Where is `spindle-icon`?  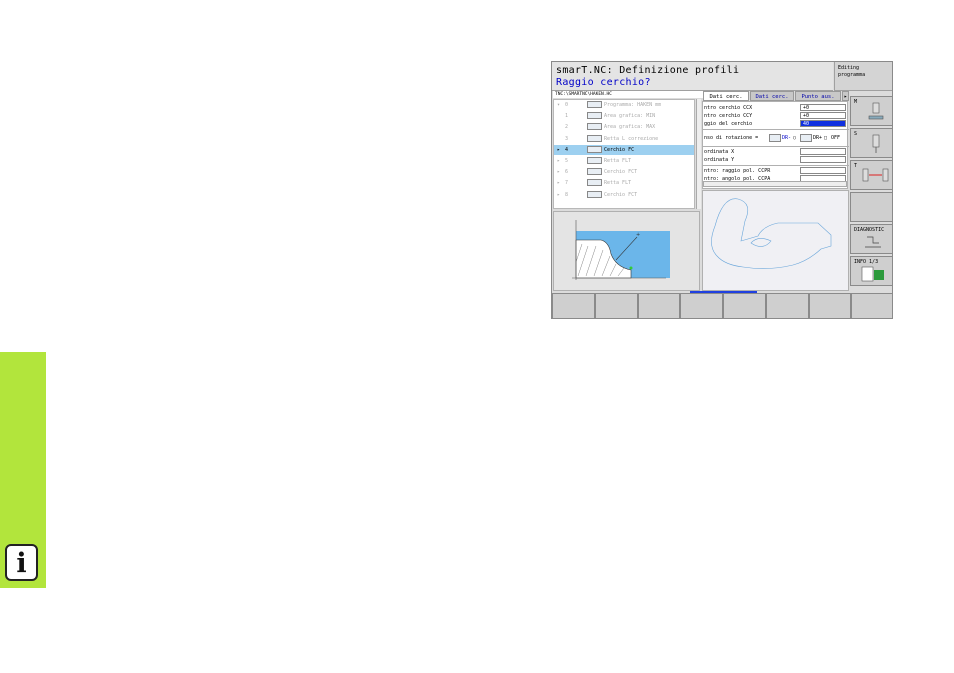
spindle-icon is located at coordinates (876, 111).